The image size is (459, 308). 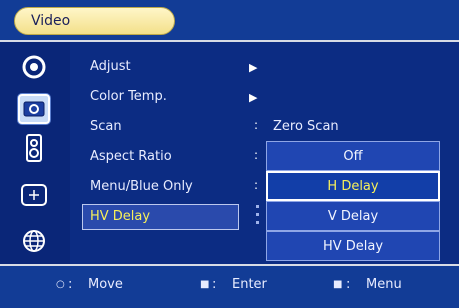 What do you see at coordinates (258, 216) in the screenshot?
I see `selection-indicator` at bounding box center [258, 216].